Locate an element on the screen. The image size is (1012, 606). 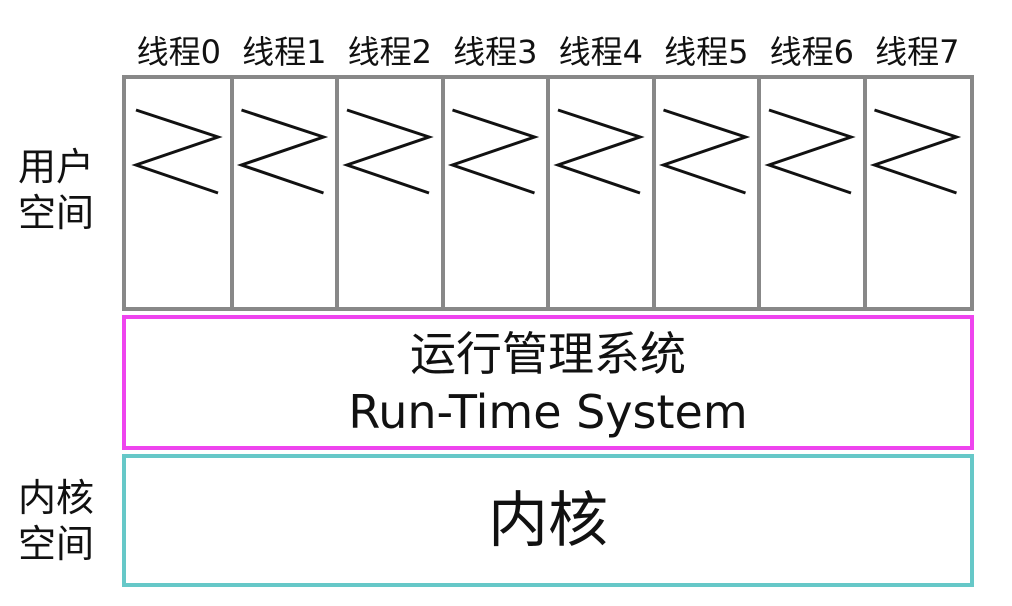
thread-label-1: 线程1 is located at coordinates (284, 52).